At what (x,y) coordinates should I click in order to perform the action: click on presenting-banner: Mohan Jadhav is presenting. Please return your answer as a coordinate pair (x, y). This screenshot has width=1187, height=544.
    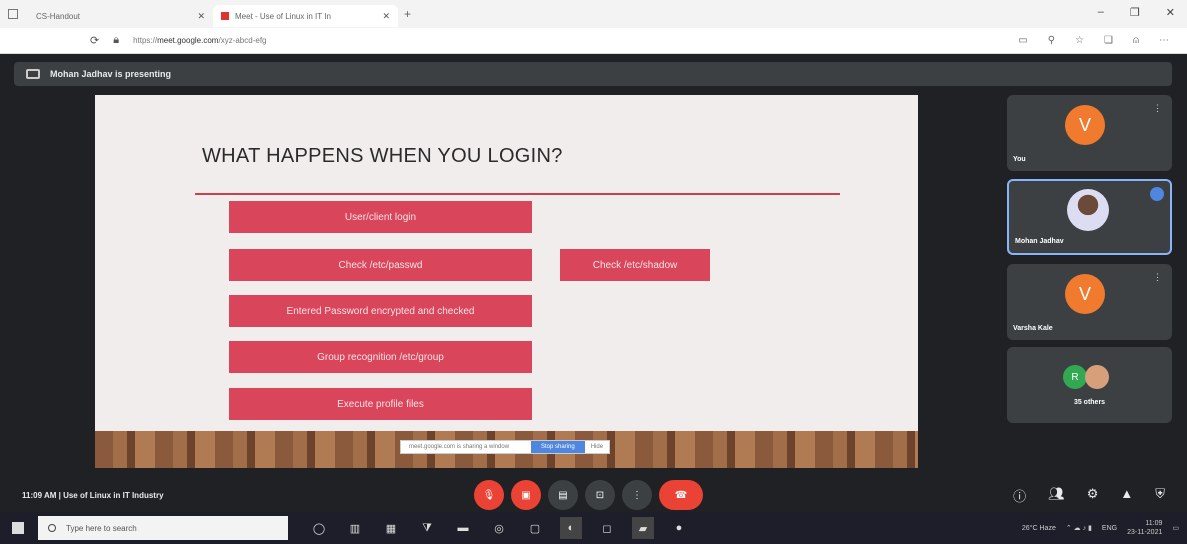
    Looking at the image, I should click on (593, 74).